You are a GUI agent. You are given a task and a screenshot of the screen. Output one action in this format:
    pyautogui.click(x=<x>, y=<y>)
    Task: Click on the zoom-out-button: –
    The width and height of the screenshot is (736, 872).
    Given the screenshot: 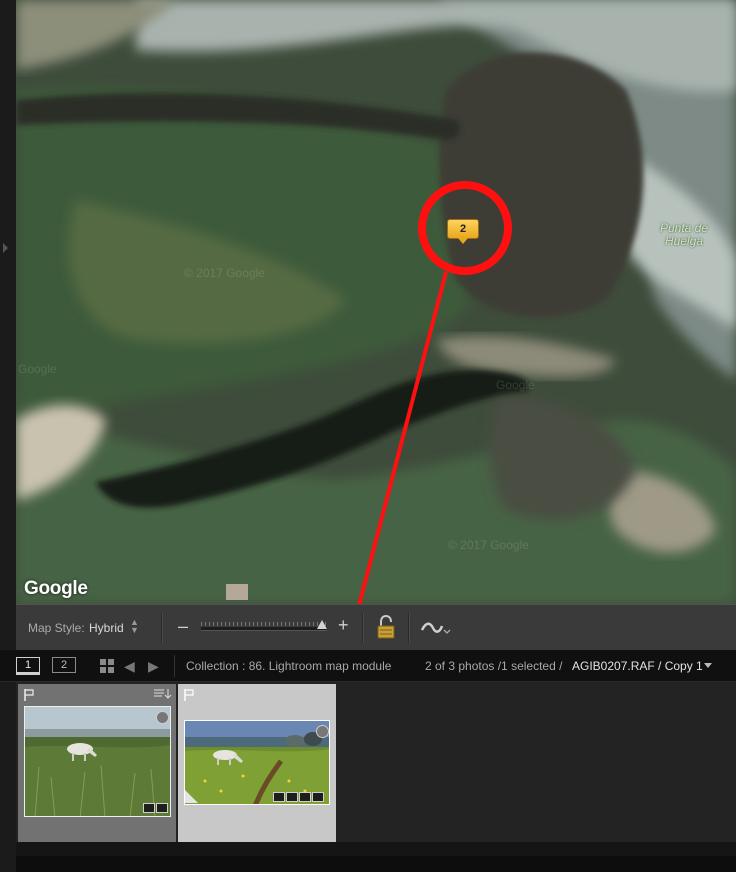 What is the action you would take?
    pyautogui.click(x=183, y=626)
    